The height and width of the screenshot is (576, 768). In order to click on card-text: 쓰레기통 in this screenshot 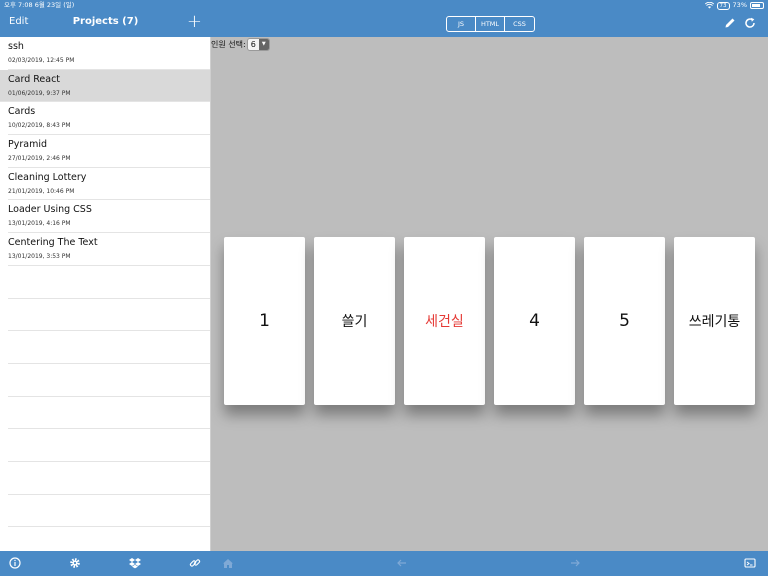, I will do `click(714, 322)`.